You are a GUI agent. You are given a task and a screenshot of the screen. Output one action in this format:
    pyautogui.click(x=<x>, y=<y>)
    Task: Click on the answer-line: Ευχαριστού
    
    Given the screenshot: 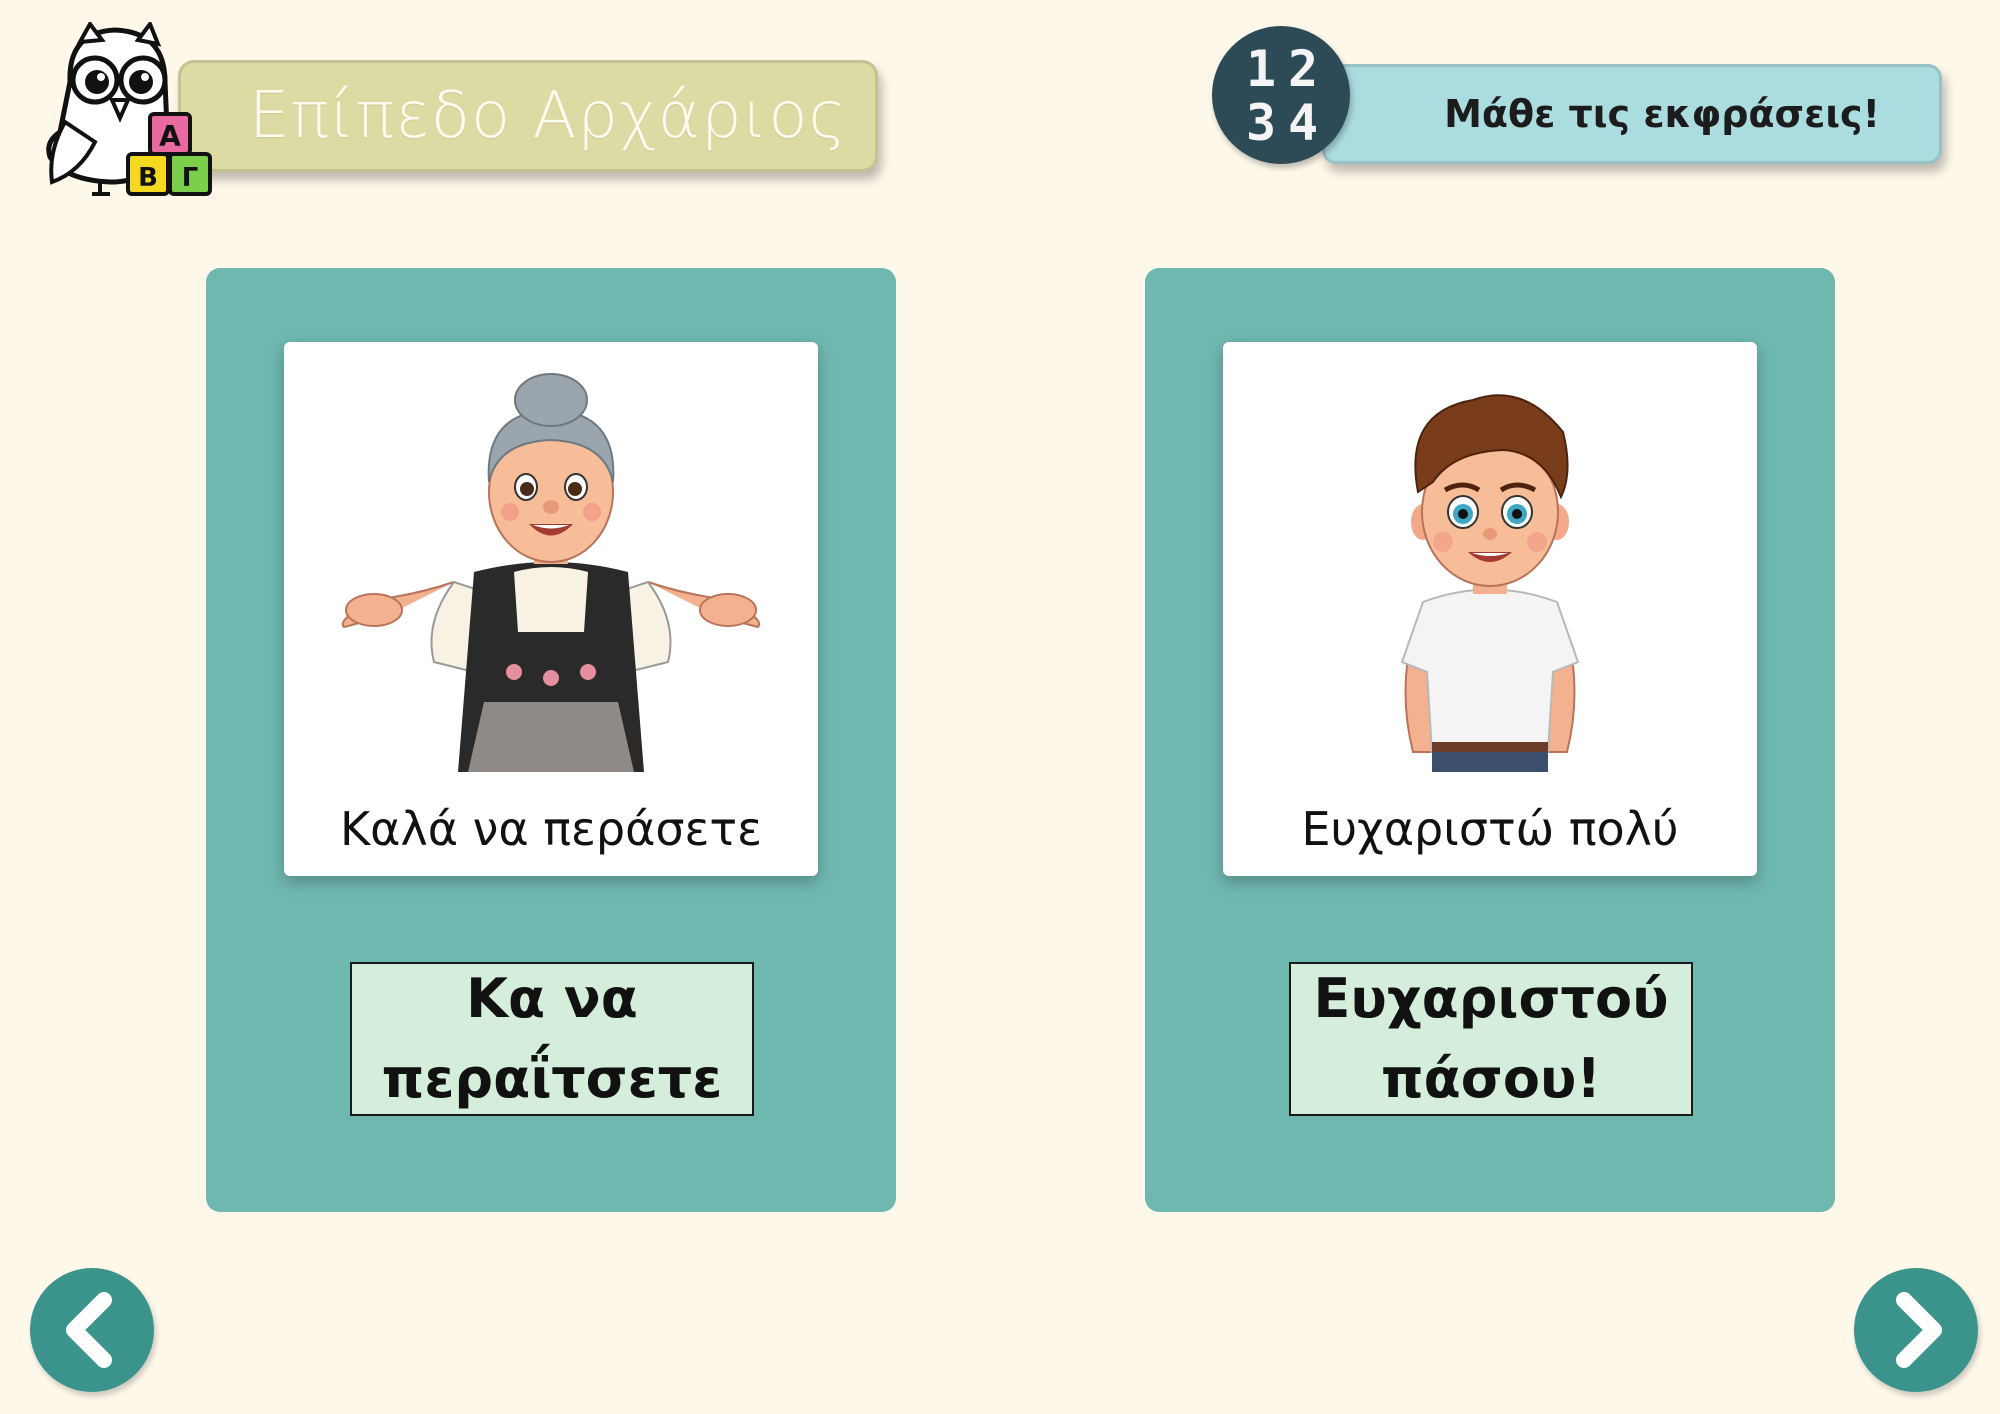 What is the action you would take?
    pyautogui.click(x=1491, y=998)
    